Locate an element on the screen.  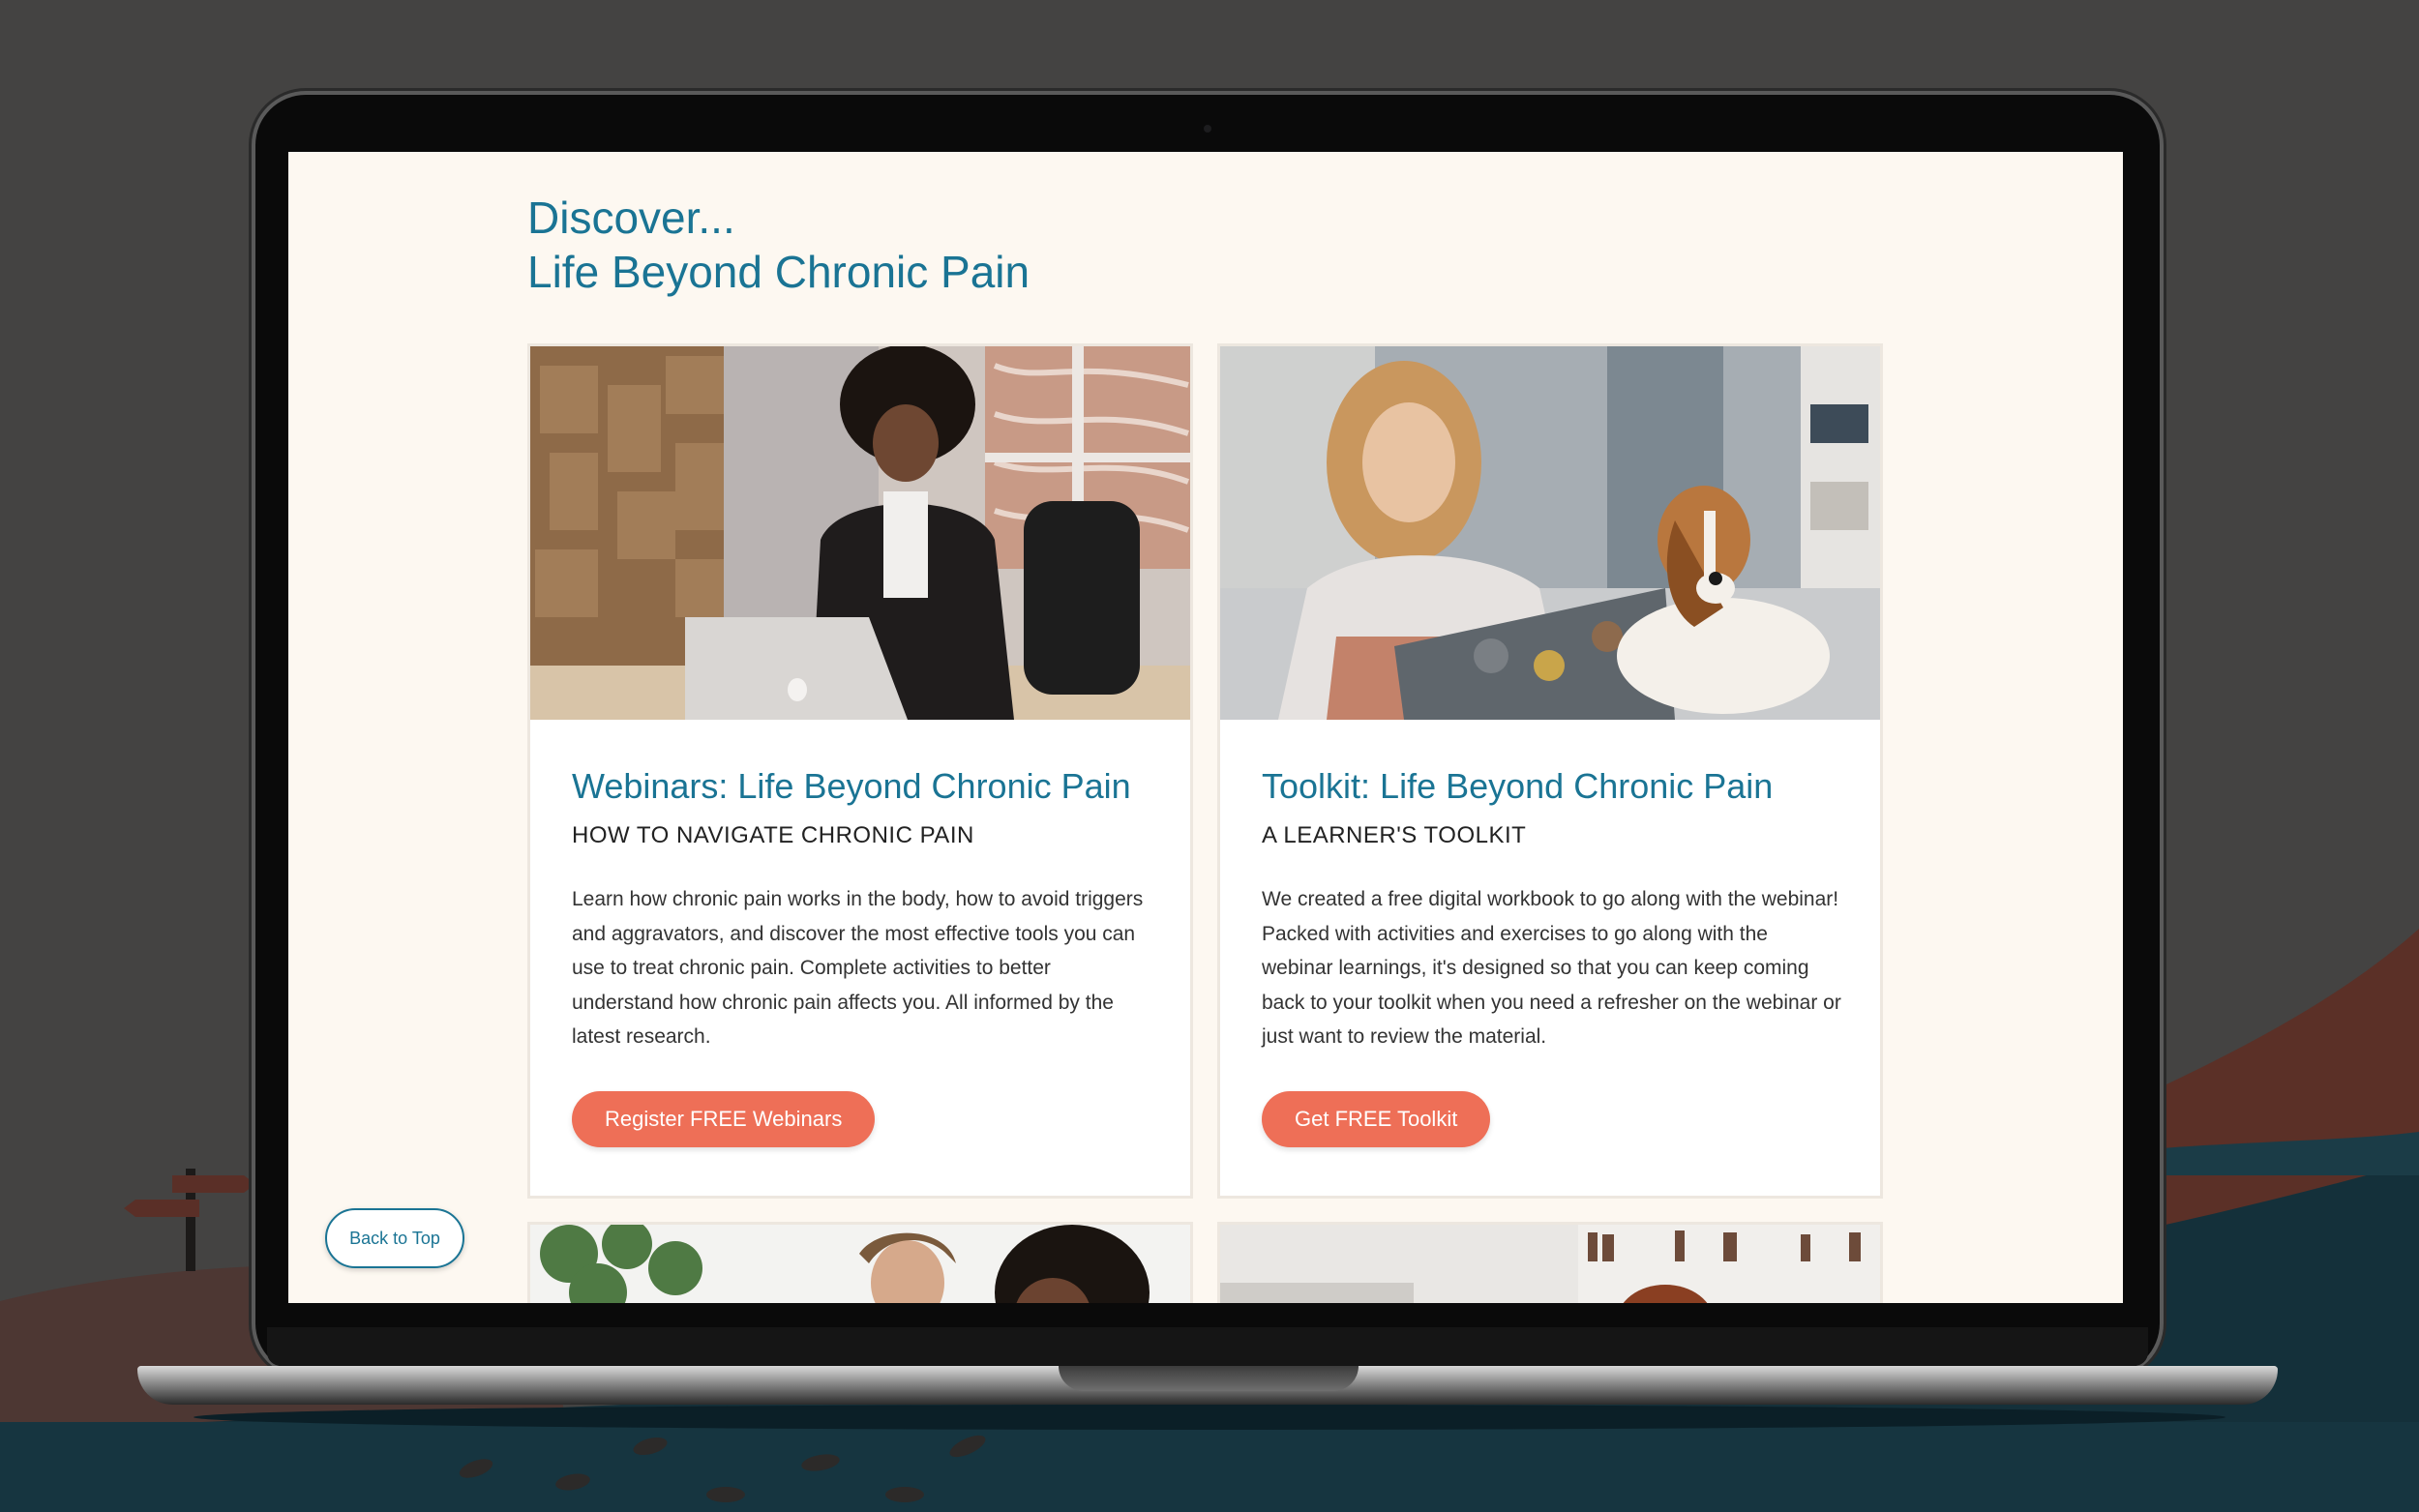
card-photo-reading is located at coordinates (1550, 1264).